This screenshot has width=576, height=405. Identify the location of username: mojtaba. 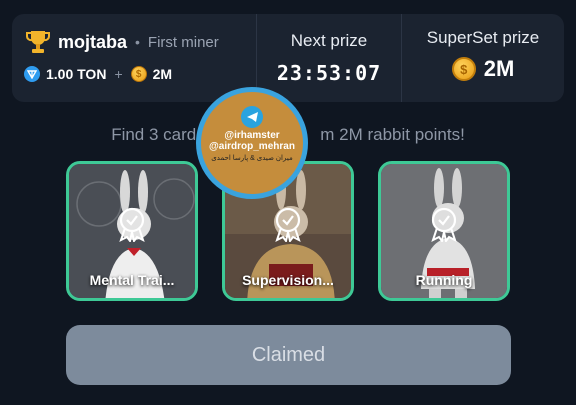
(93, 41).